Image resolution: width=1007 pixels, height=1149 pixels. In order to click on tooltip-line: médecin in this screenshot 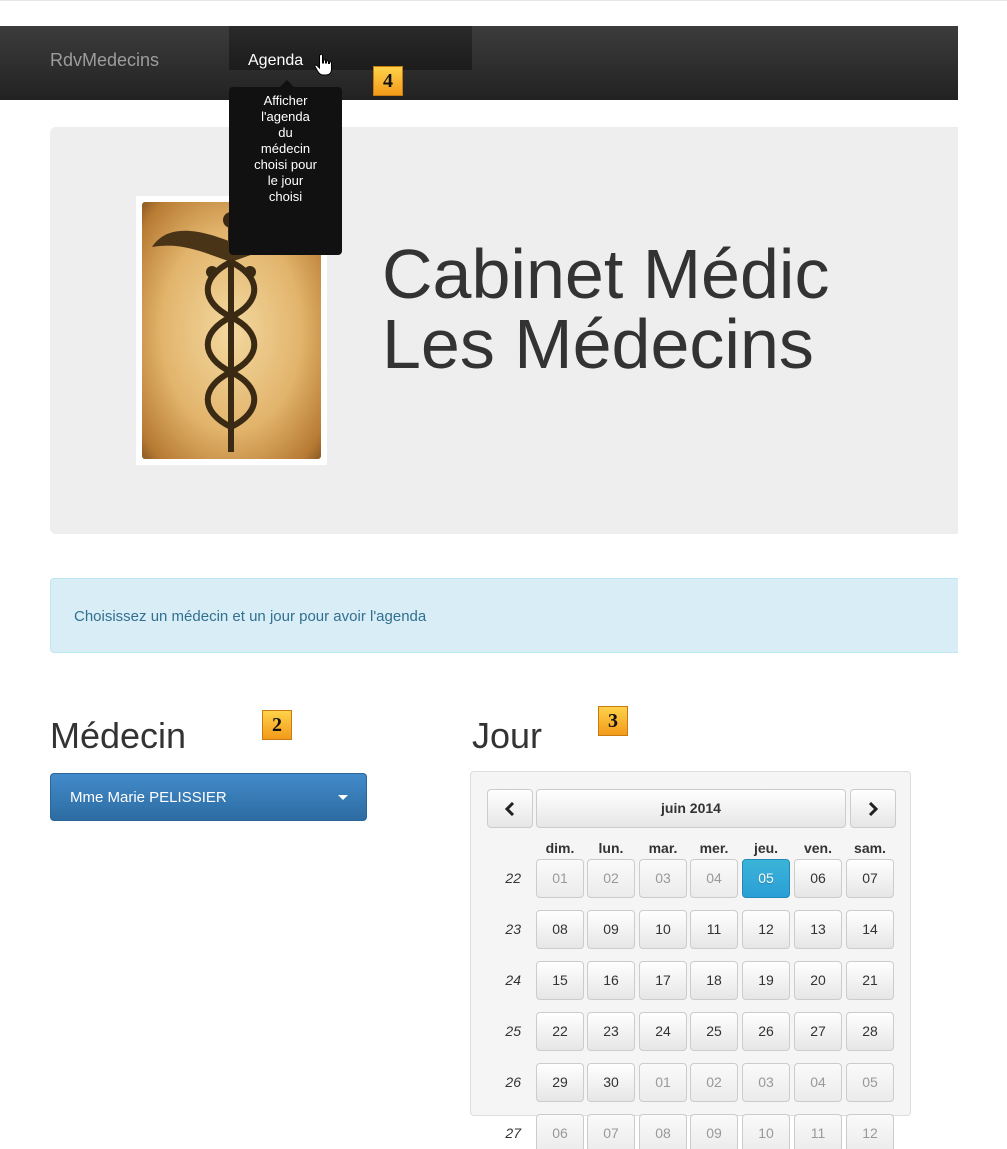, I will do `click(285, 148)`.